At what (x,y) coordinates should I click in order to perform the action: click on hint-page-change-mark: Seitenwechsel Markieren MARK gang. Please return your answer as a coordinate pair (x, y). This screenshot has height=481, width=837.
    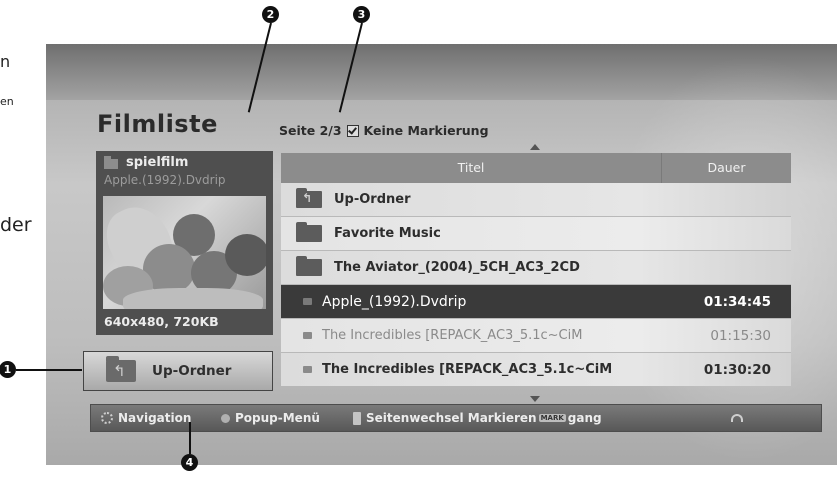
    Looking at the image, I should click on (477, 418).